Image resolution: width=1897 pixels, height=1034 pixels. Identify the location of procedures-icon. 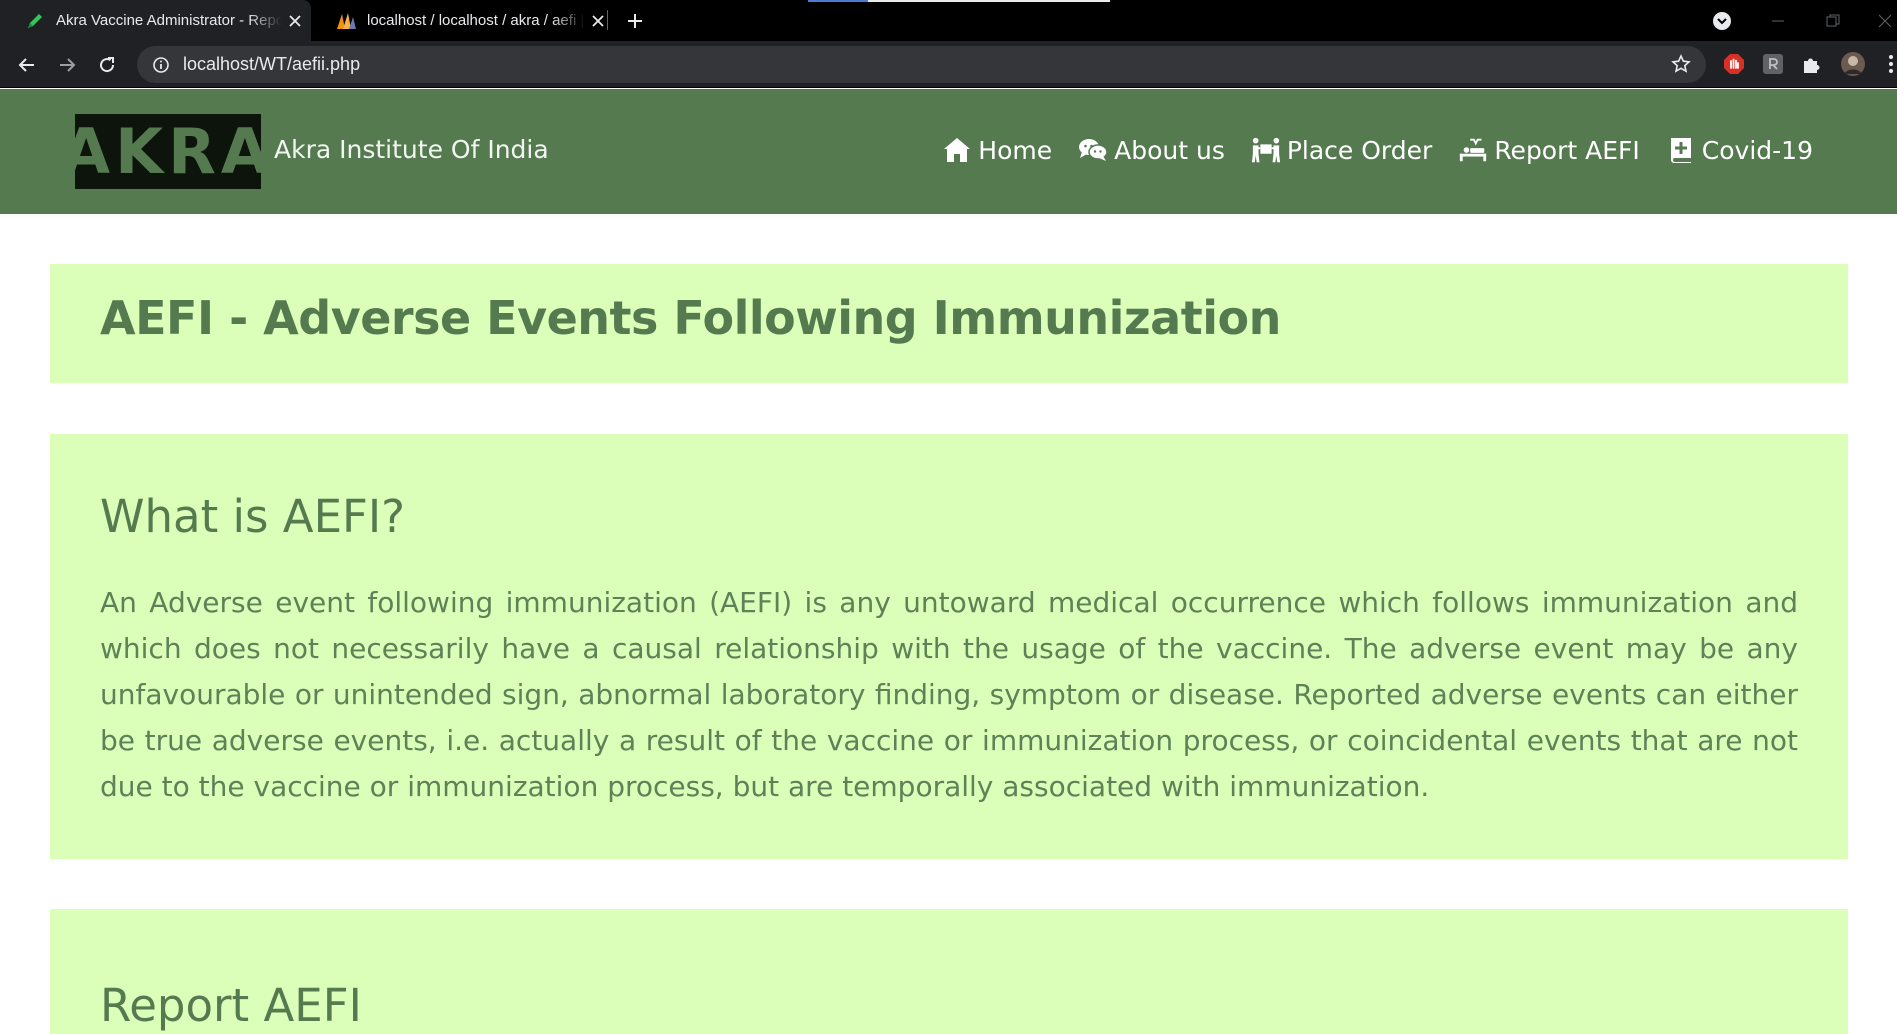
(1473, 150).